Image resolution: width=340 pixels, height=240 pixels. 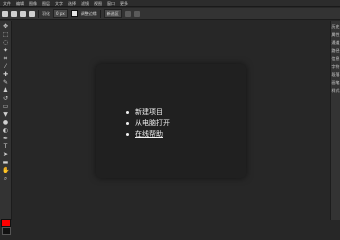 I want to click on mode-select: 新选区, so click(x=112, y=13).